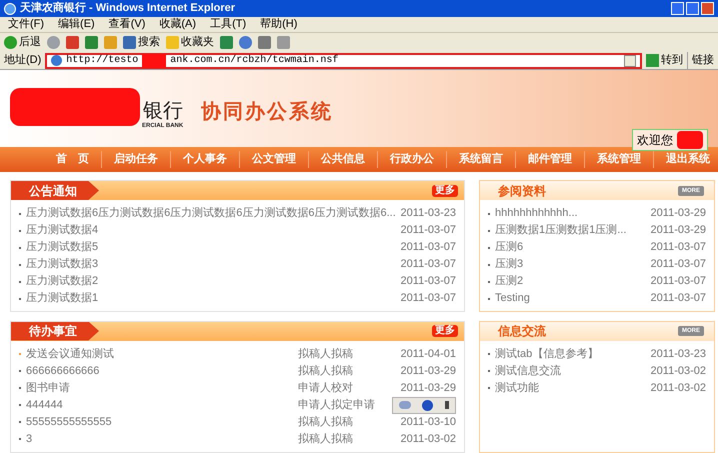  Describe the element at coordinates (209, 281) in the screenshot. I see `item-link: 压力测试数据2` at that location.